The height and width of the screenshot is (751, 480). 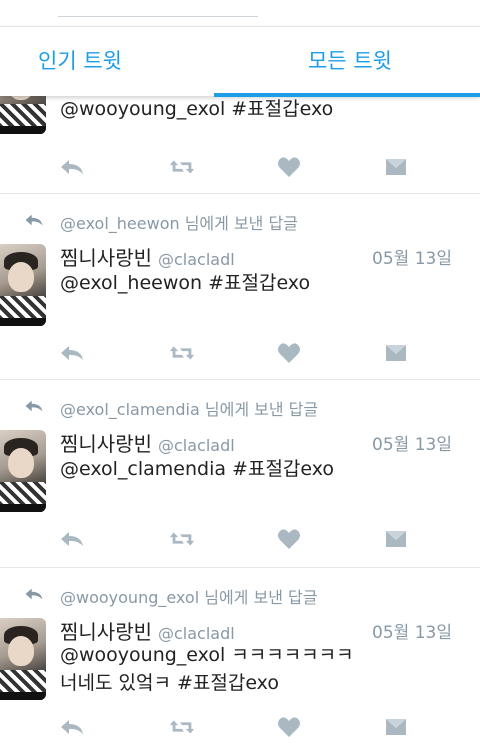 I want to click on reply-to-handle: @wooyoung_exol, so click(x=129, y=597).